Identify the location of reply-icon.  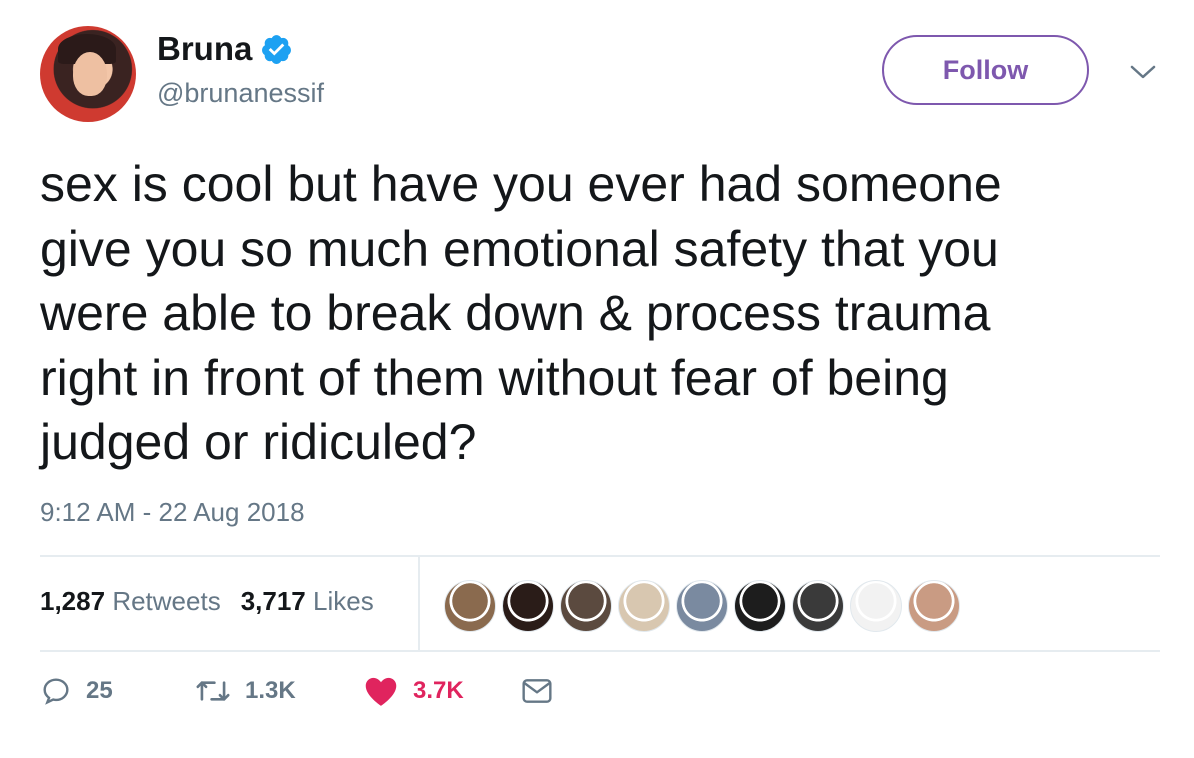
(56, 691).